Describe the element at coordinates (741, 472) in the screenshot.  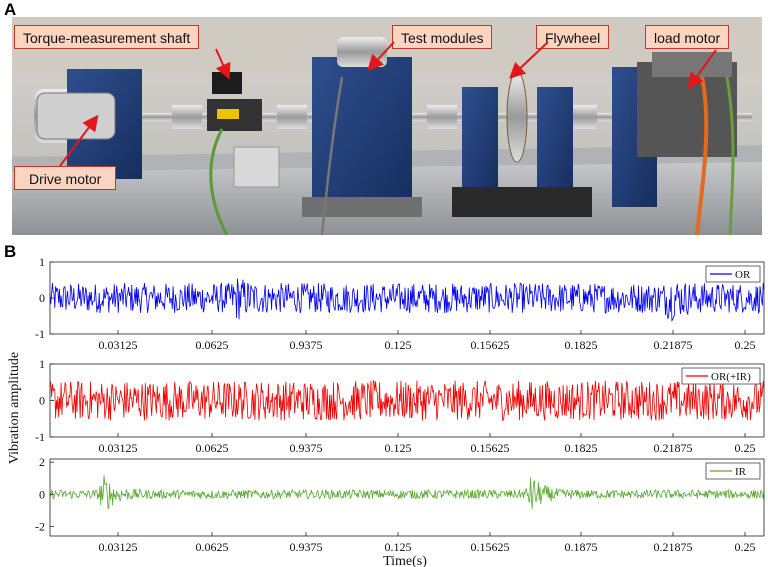
I see `legend-label: IR` at that location.